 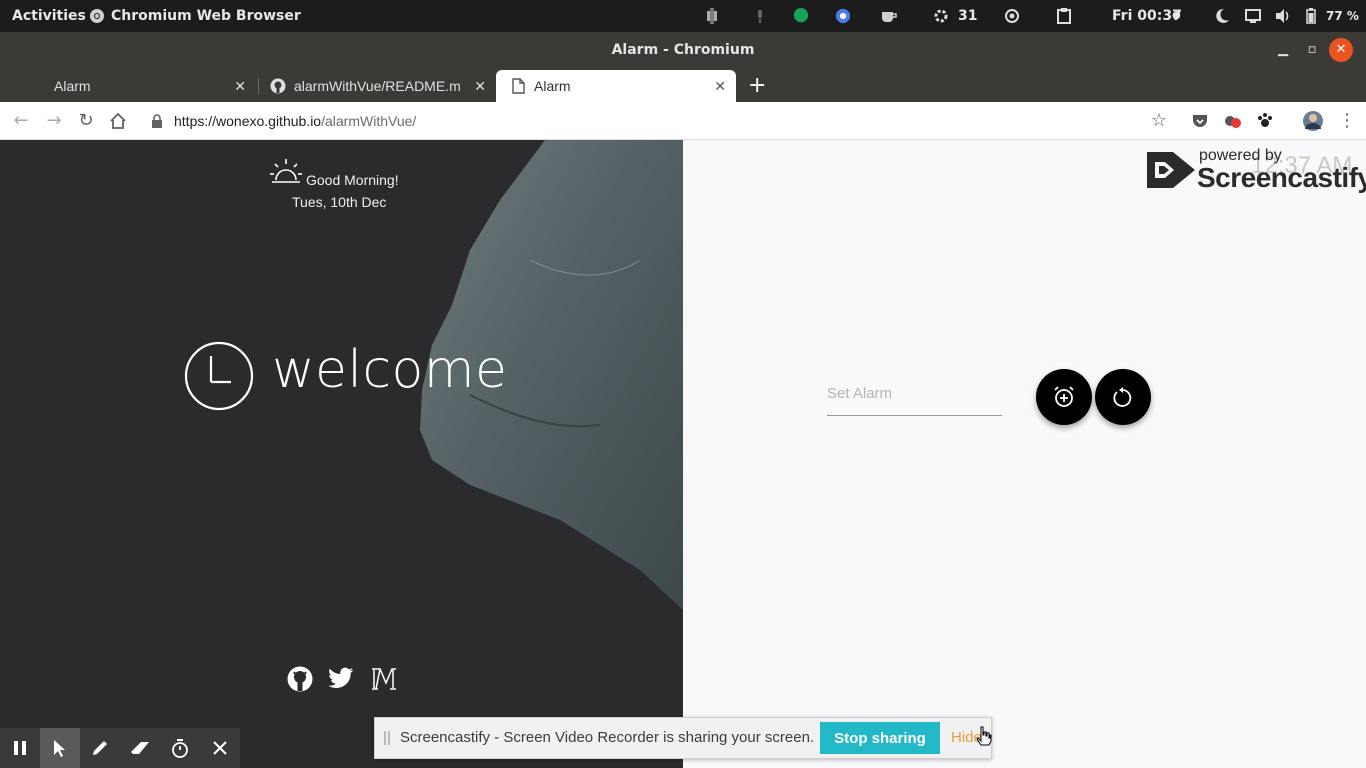 What do you see at coordinates (616, 86) in the screenshot?
I see `tab-alarm-active: Alarm ✕` at bounding box center [616, 86].